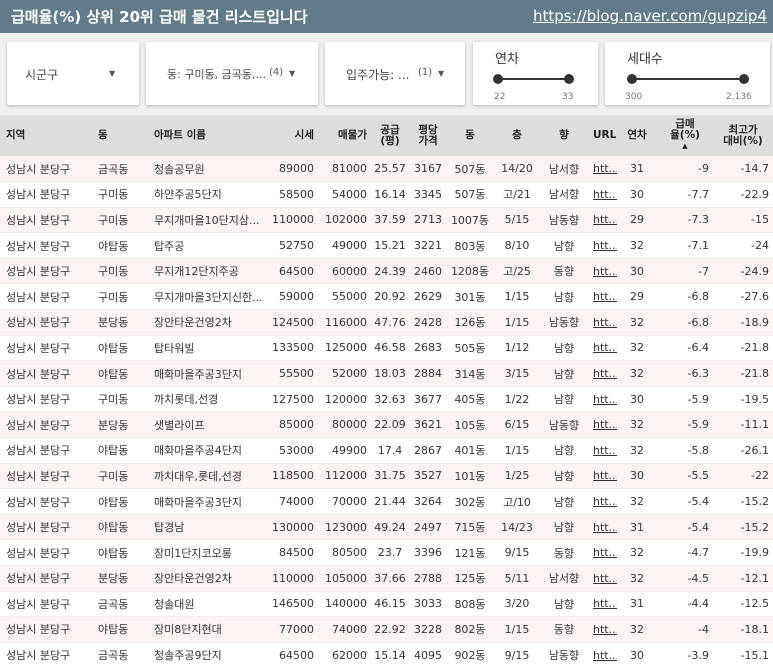 Image resolution: width=773 pixels, height=667 pixels. Describe the element at coordinates (685, 399) in the screenshot. I see `cell-discount-rate: -5.9` at that location.